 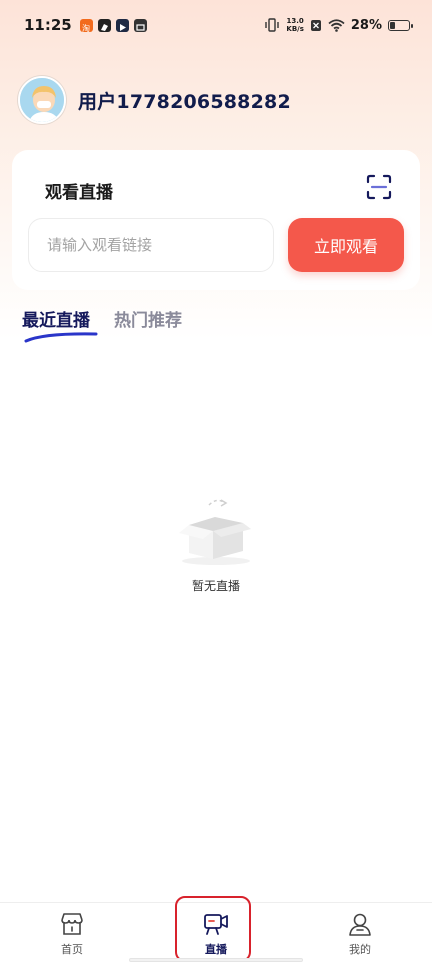 What do you see at coordinates (216, 960) in the screenshot?
I see `home-indicator` at bounding box center [216, 960].